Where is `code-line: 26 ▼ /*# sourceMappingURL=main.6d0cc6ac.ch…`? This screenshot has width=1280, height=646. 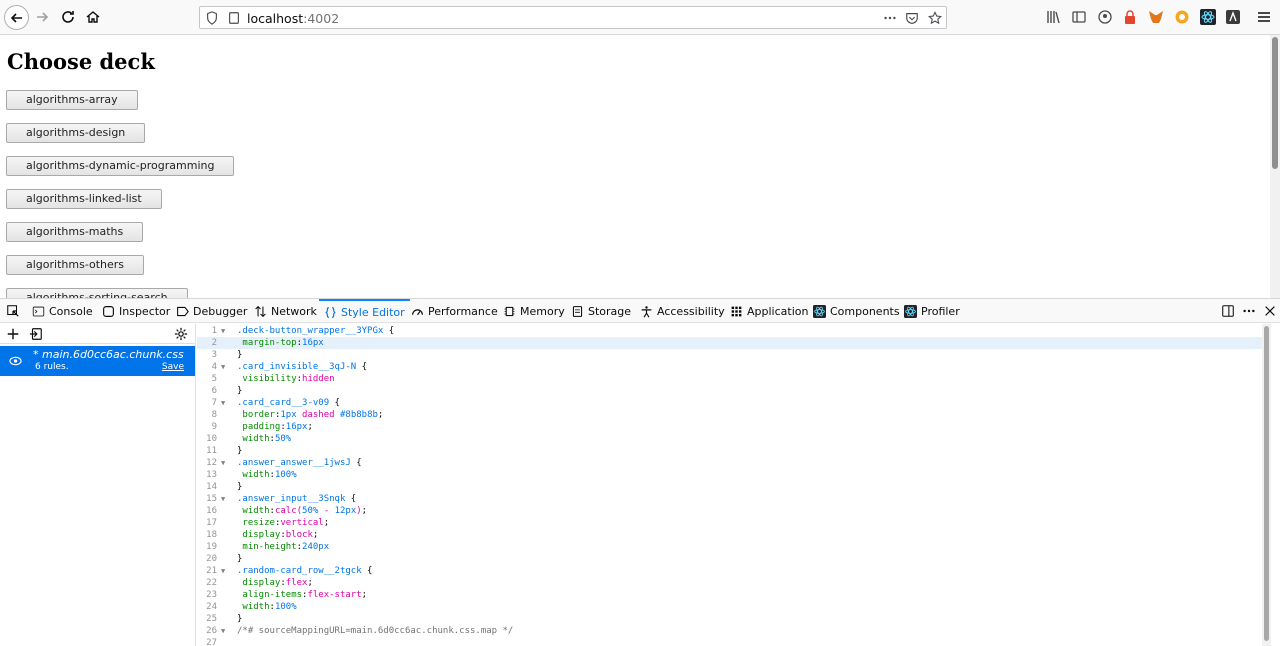
code-line: 26 ▼ /*# sourceMappingURL=main.6d0cc6ac.ch… is located at coordinates (734, 631).